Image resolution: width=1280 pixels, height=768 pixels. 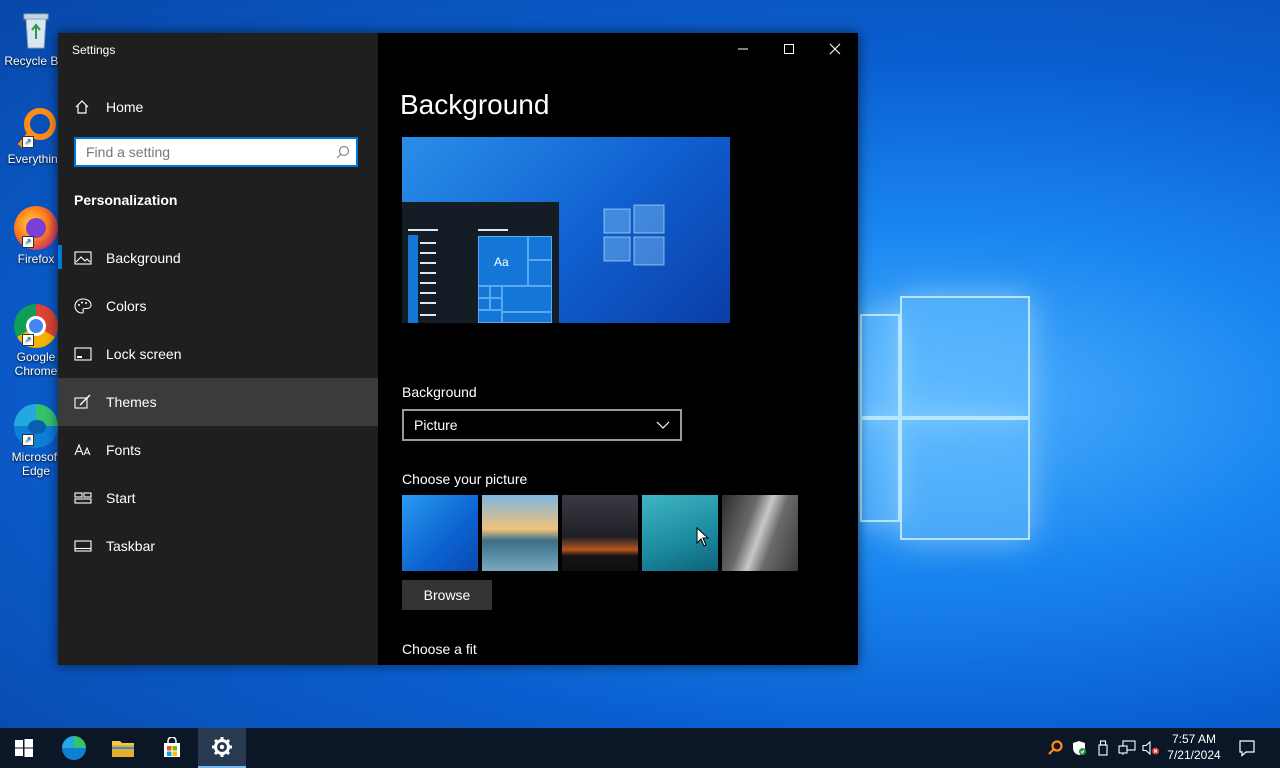 I want to click on tray-volume, so click(x=1151, y=748).